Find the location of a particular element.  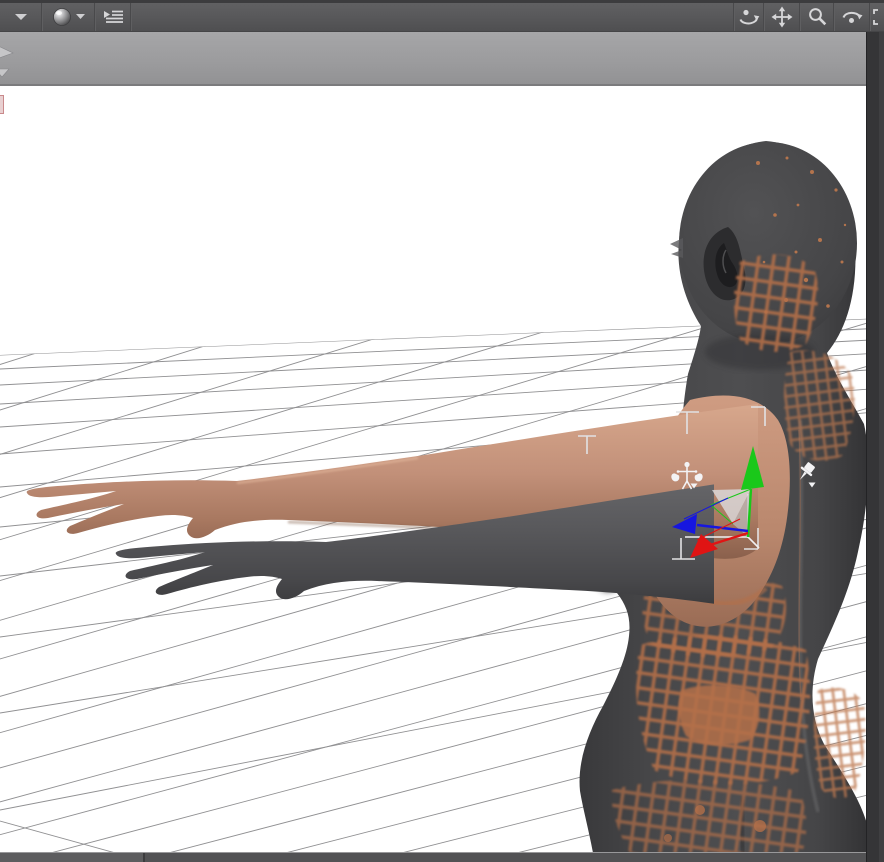

midback-solid-patch is located at coordinates (719, 715).